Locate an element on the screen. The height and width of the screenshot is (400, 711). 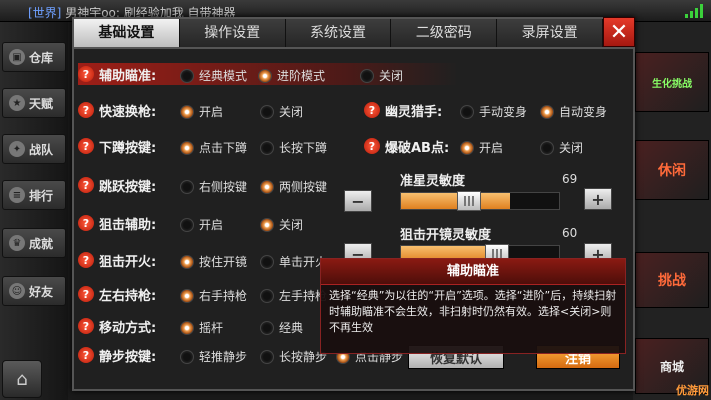
classic-move-option: 经典 is located at coordinates (281, 327).